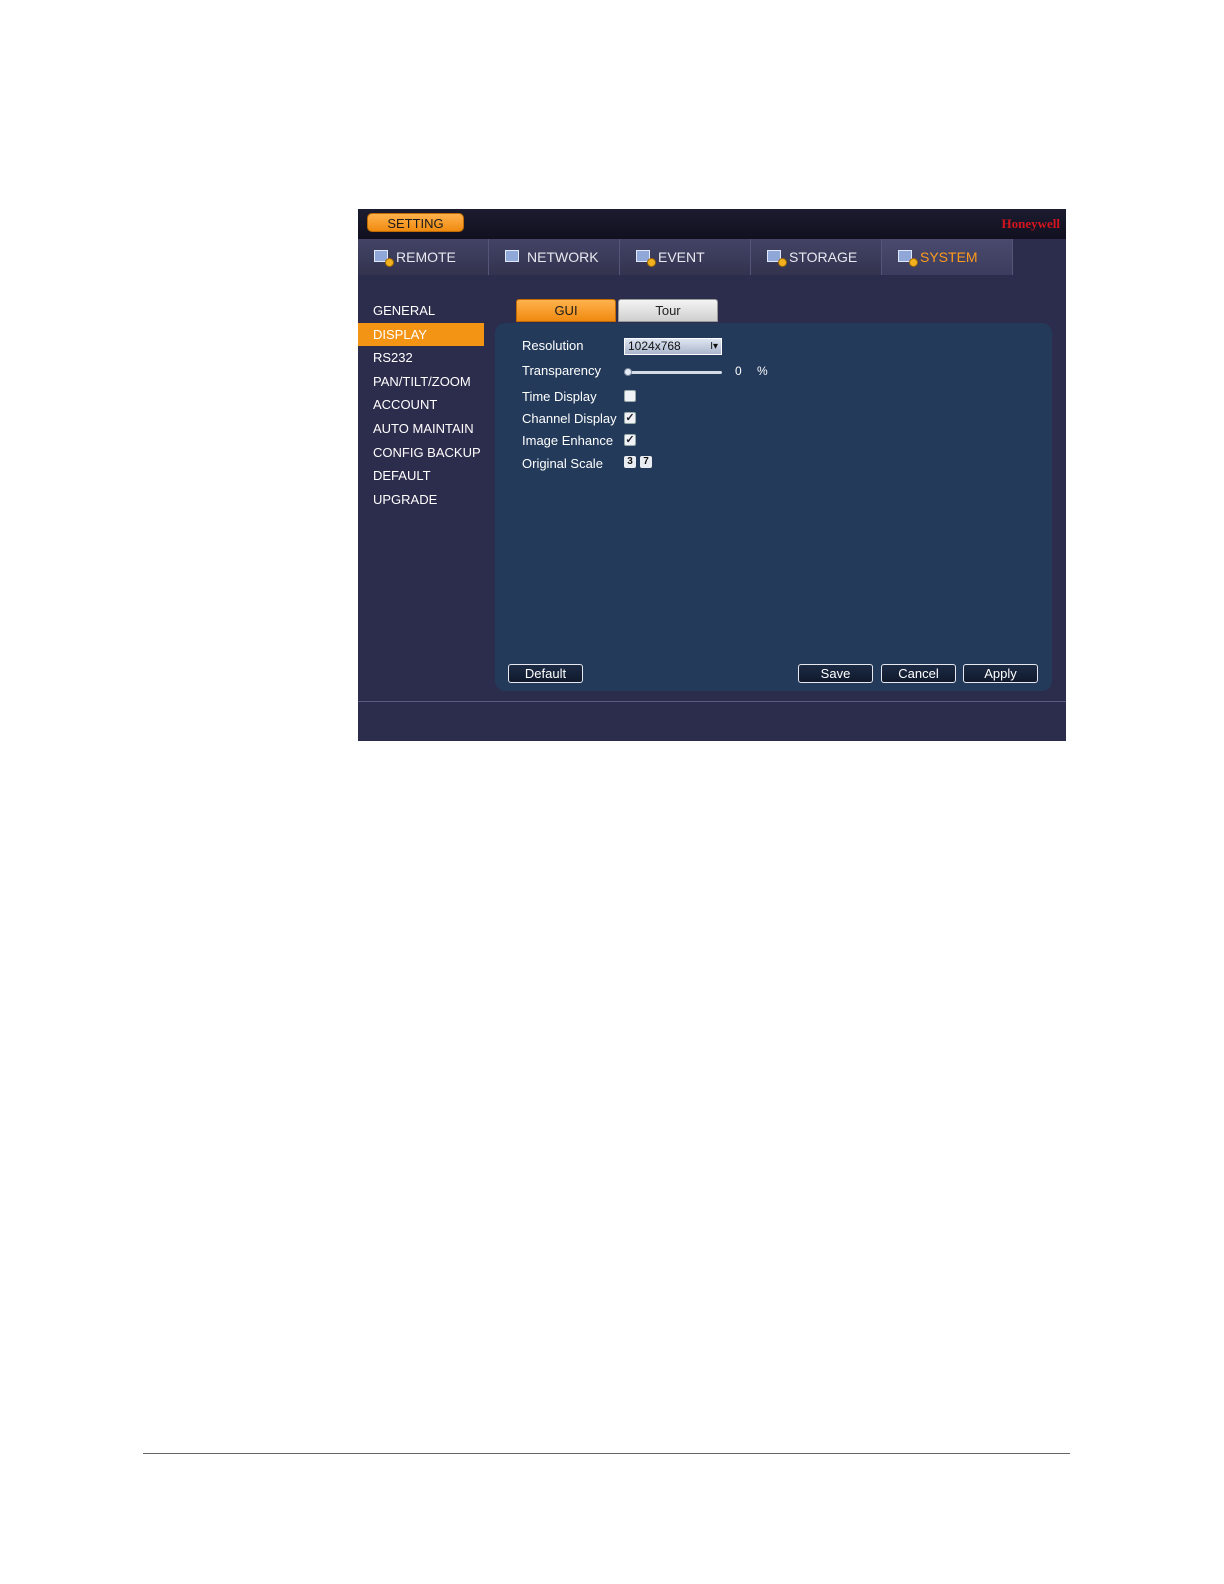  I want to click on tab-remote-label: REMOTE, so click(426, 257).